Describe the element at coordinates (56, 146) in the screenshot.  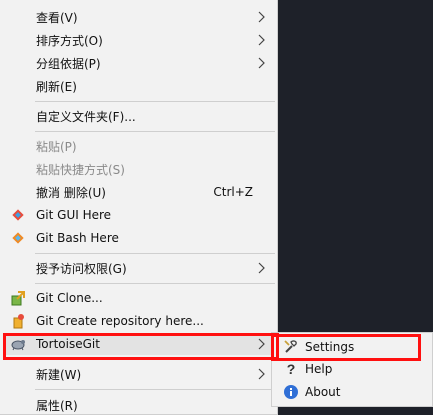
I see `menu-item-label: 粘贴(P)` at that location.